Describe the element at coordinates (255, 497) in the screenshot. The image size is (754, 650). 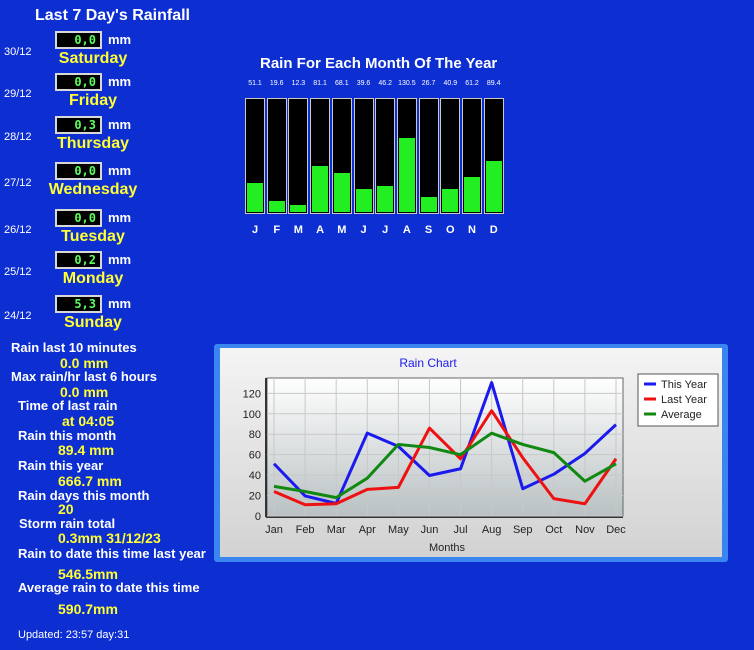
I see `y-tick-label: 20` at that location.